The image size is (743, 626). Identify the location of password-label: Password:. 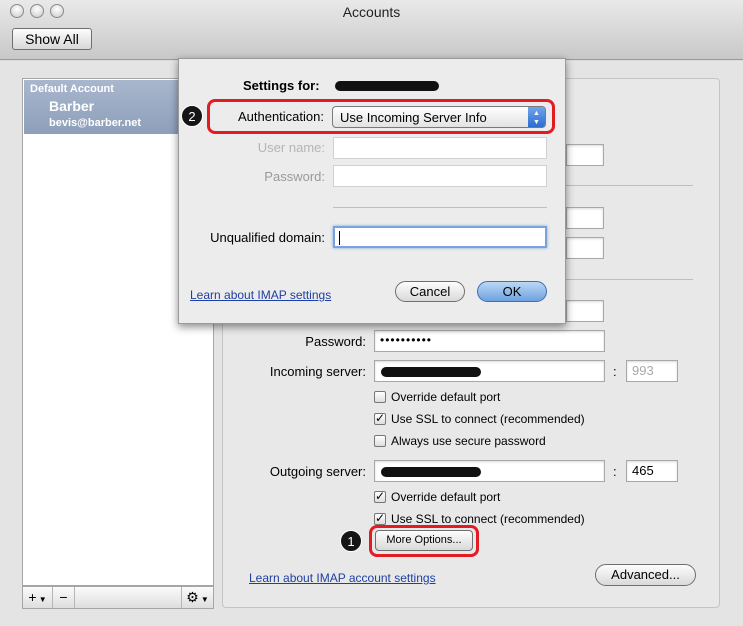
(335, 341).